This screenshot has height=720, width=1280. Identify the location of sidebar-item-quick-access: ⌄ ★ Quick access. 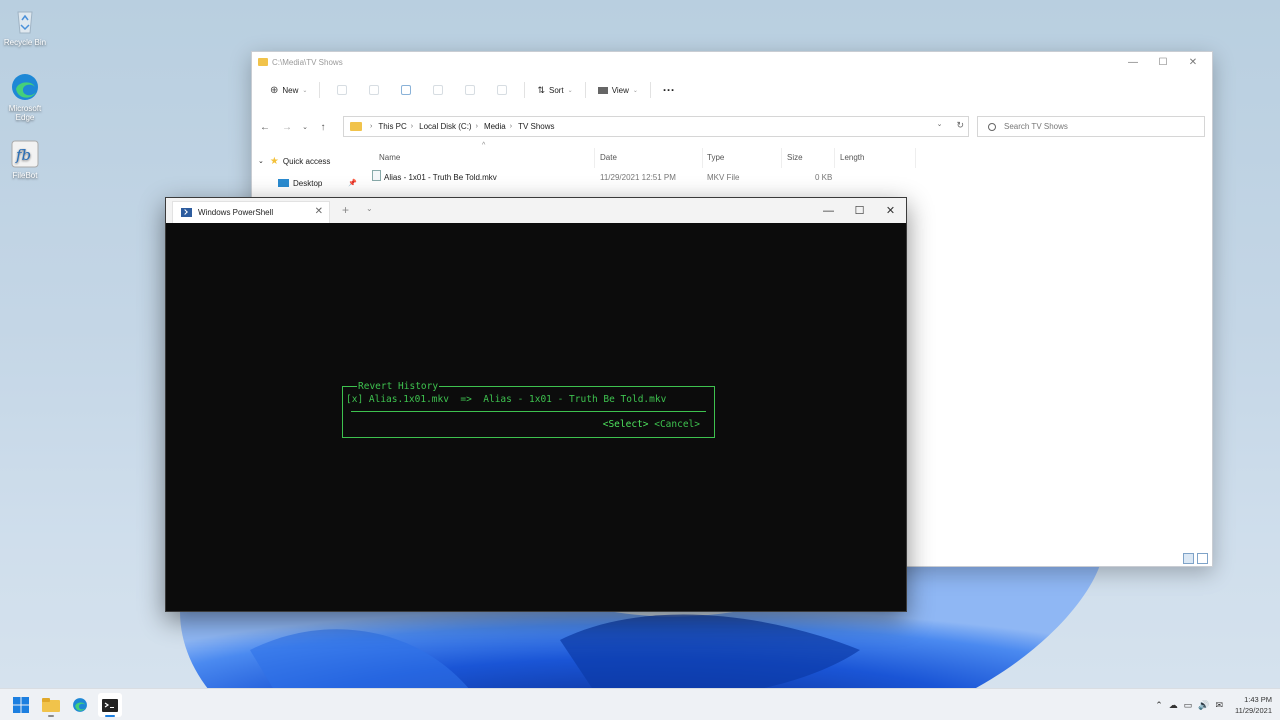
(307, 161).